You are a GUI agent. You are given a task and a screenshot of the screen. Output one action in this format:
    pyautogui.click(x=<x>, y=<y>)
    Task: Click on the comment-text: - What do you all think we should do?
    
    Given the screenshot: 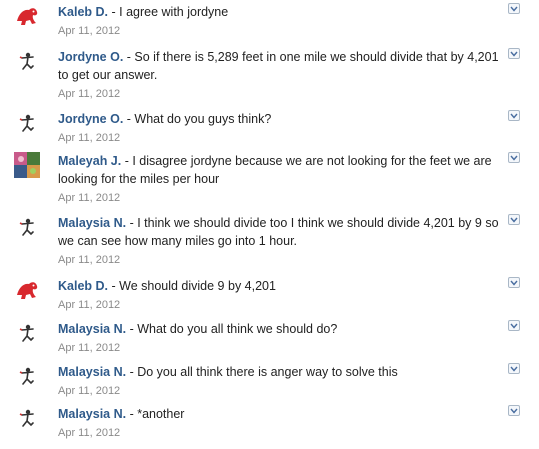 What is the action you would take?
    pyautogui.click(x=232, y=329)
    